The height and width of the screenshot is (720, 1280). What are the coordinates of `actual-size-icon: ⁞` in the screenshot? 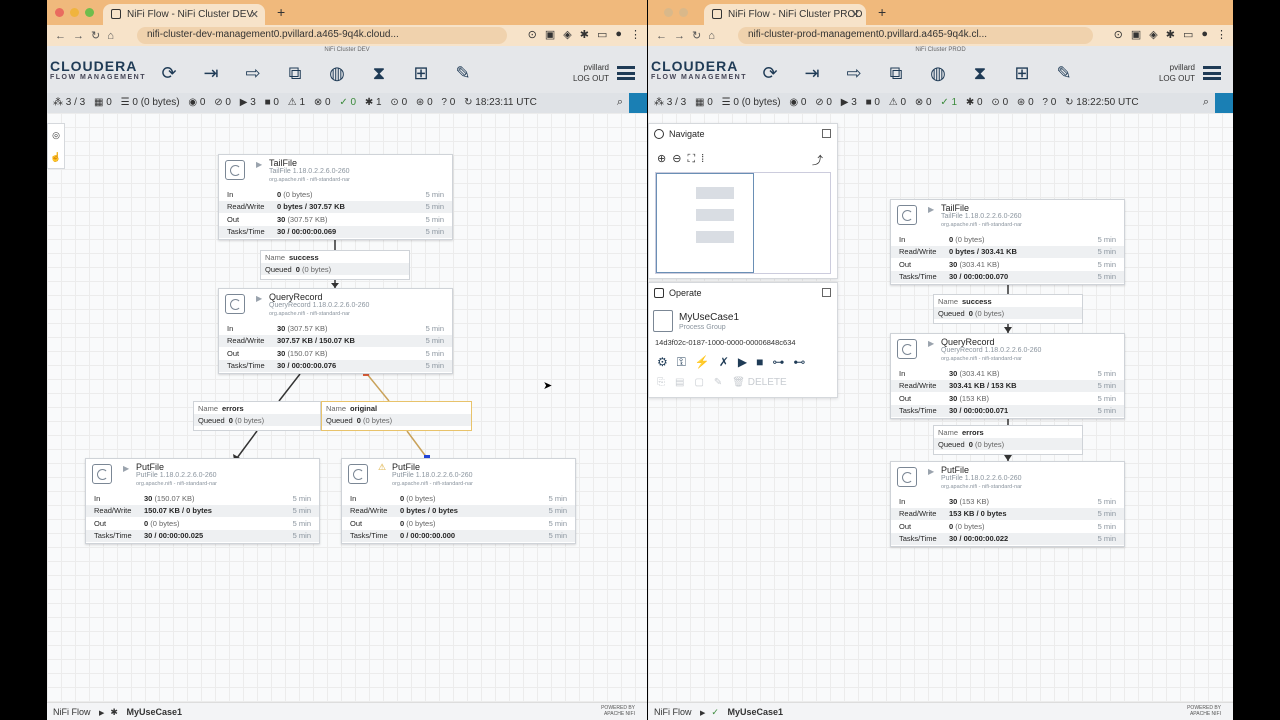 It's located at (702, 159).